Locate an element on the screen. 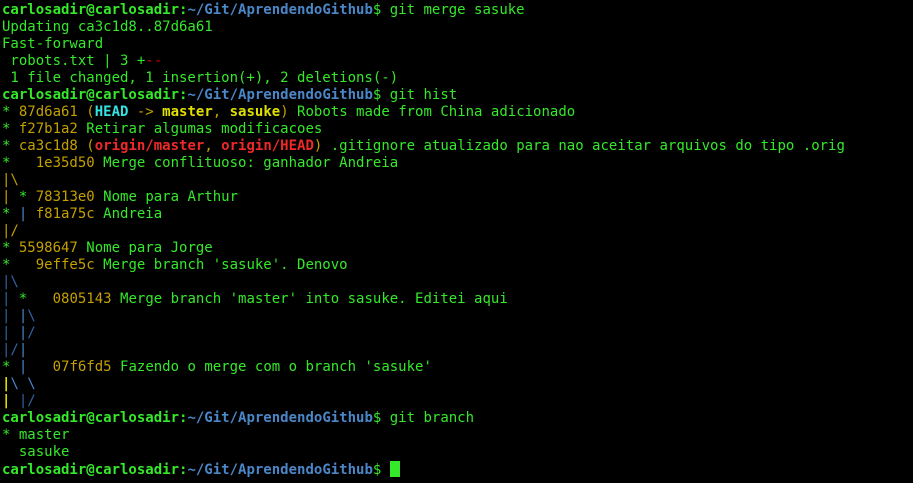 The width and height of the screenshot is (913, 483). terminal-line: sasuke is located at coordinates (457, 452).